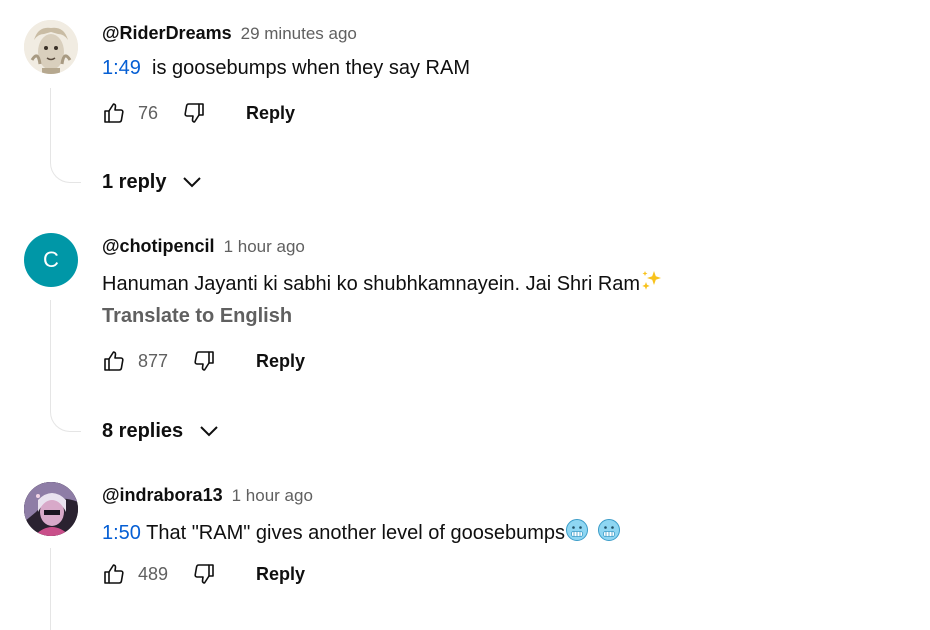  Describe the element at coordinates (143, 430) in the screenshot. I see `replies-count-label: 8 replies` at that location.